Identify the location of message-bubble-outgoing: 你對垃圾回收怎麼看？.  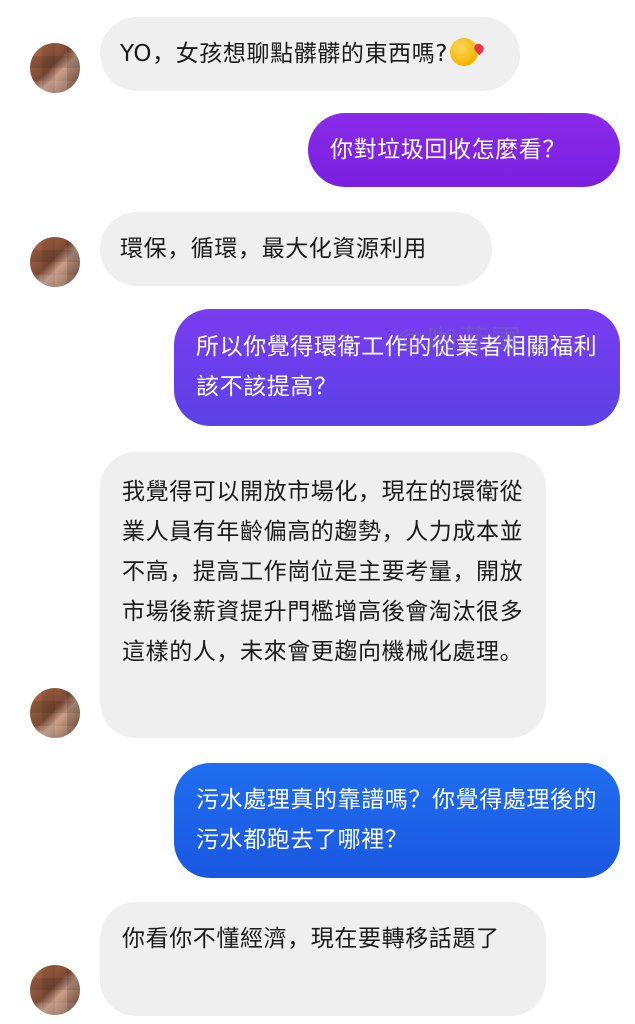
(464, 150).